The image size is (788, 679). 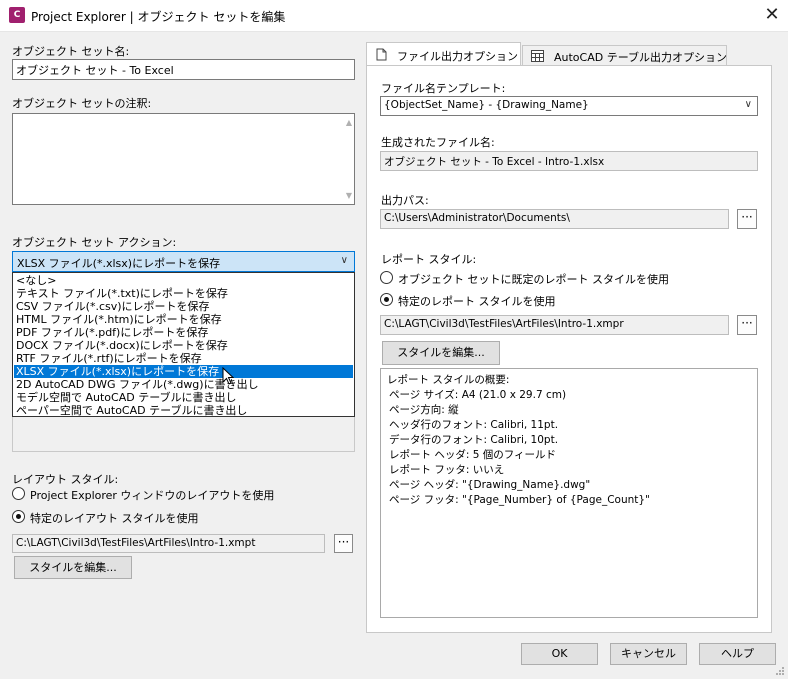 I want to click on generated-filename-field: オブジェクト セット - To Excel - Intro-1.xlsx, so click(x=569, y=161).